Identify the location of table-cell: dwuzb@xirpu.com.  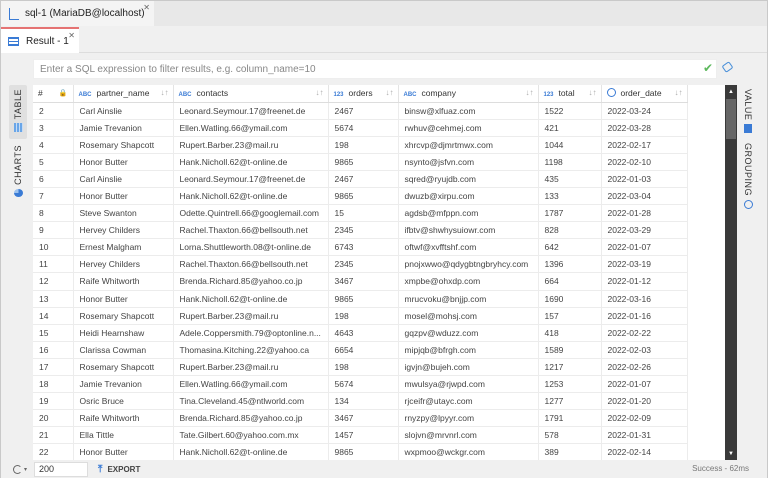
(468, 196).